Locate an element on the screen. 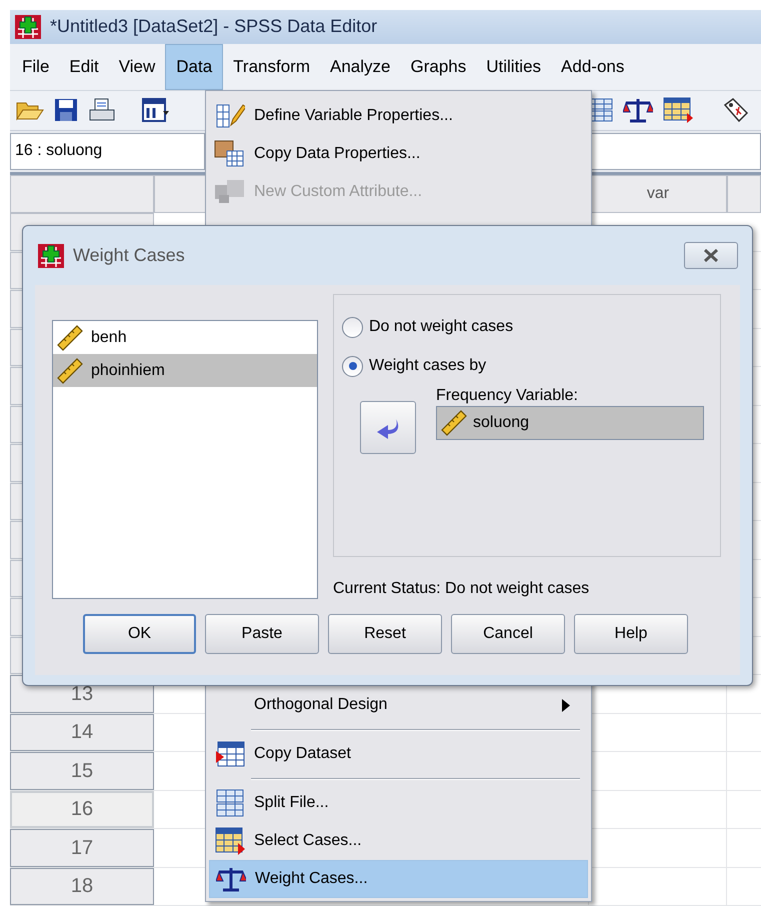 The width and height of the screenshot is (761, 906). menu-item: Transform is located at coordinates (271, 67).